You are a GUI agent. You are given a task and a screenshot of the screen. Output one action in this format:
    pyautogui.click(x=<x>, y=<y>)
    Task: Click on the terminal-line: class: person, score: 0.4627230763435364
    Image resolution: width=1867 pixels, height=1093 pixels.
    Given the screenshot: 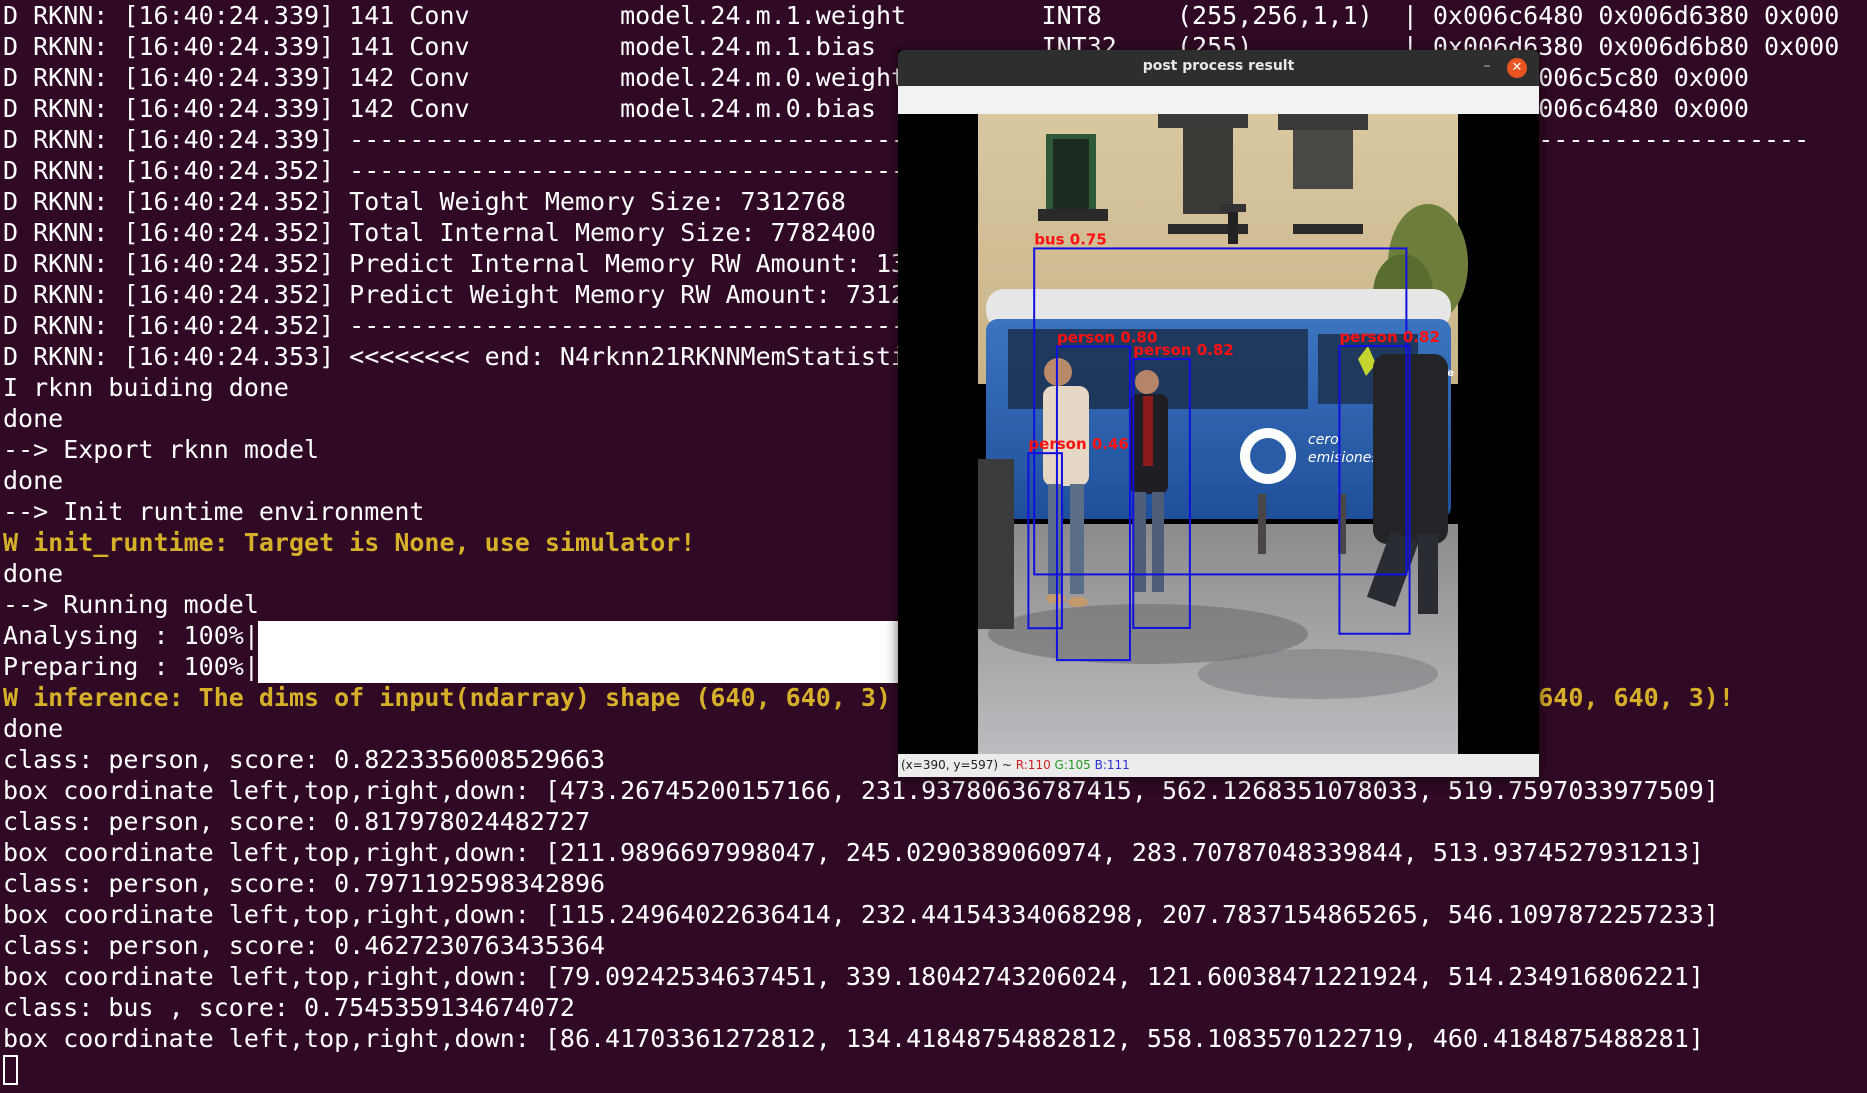 What is the action you would take?
    pyautogui.click(x=304, y=945)
    